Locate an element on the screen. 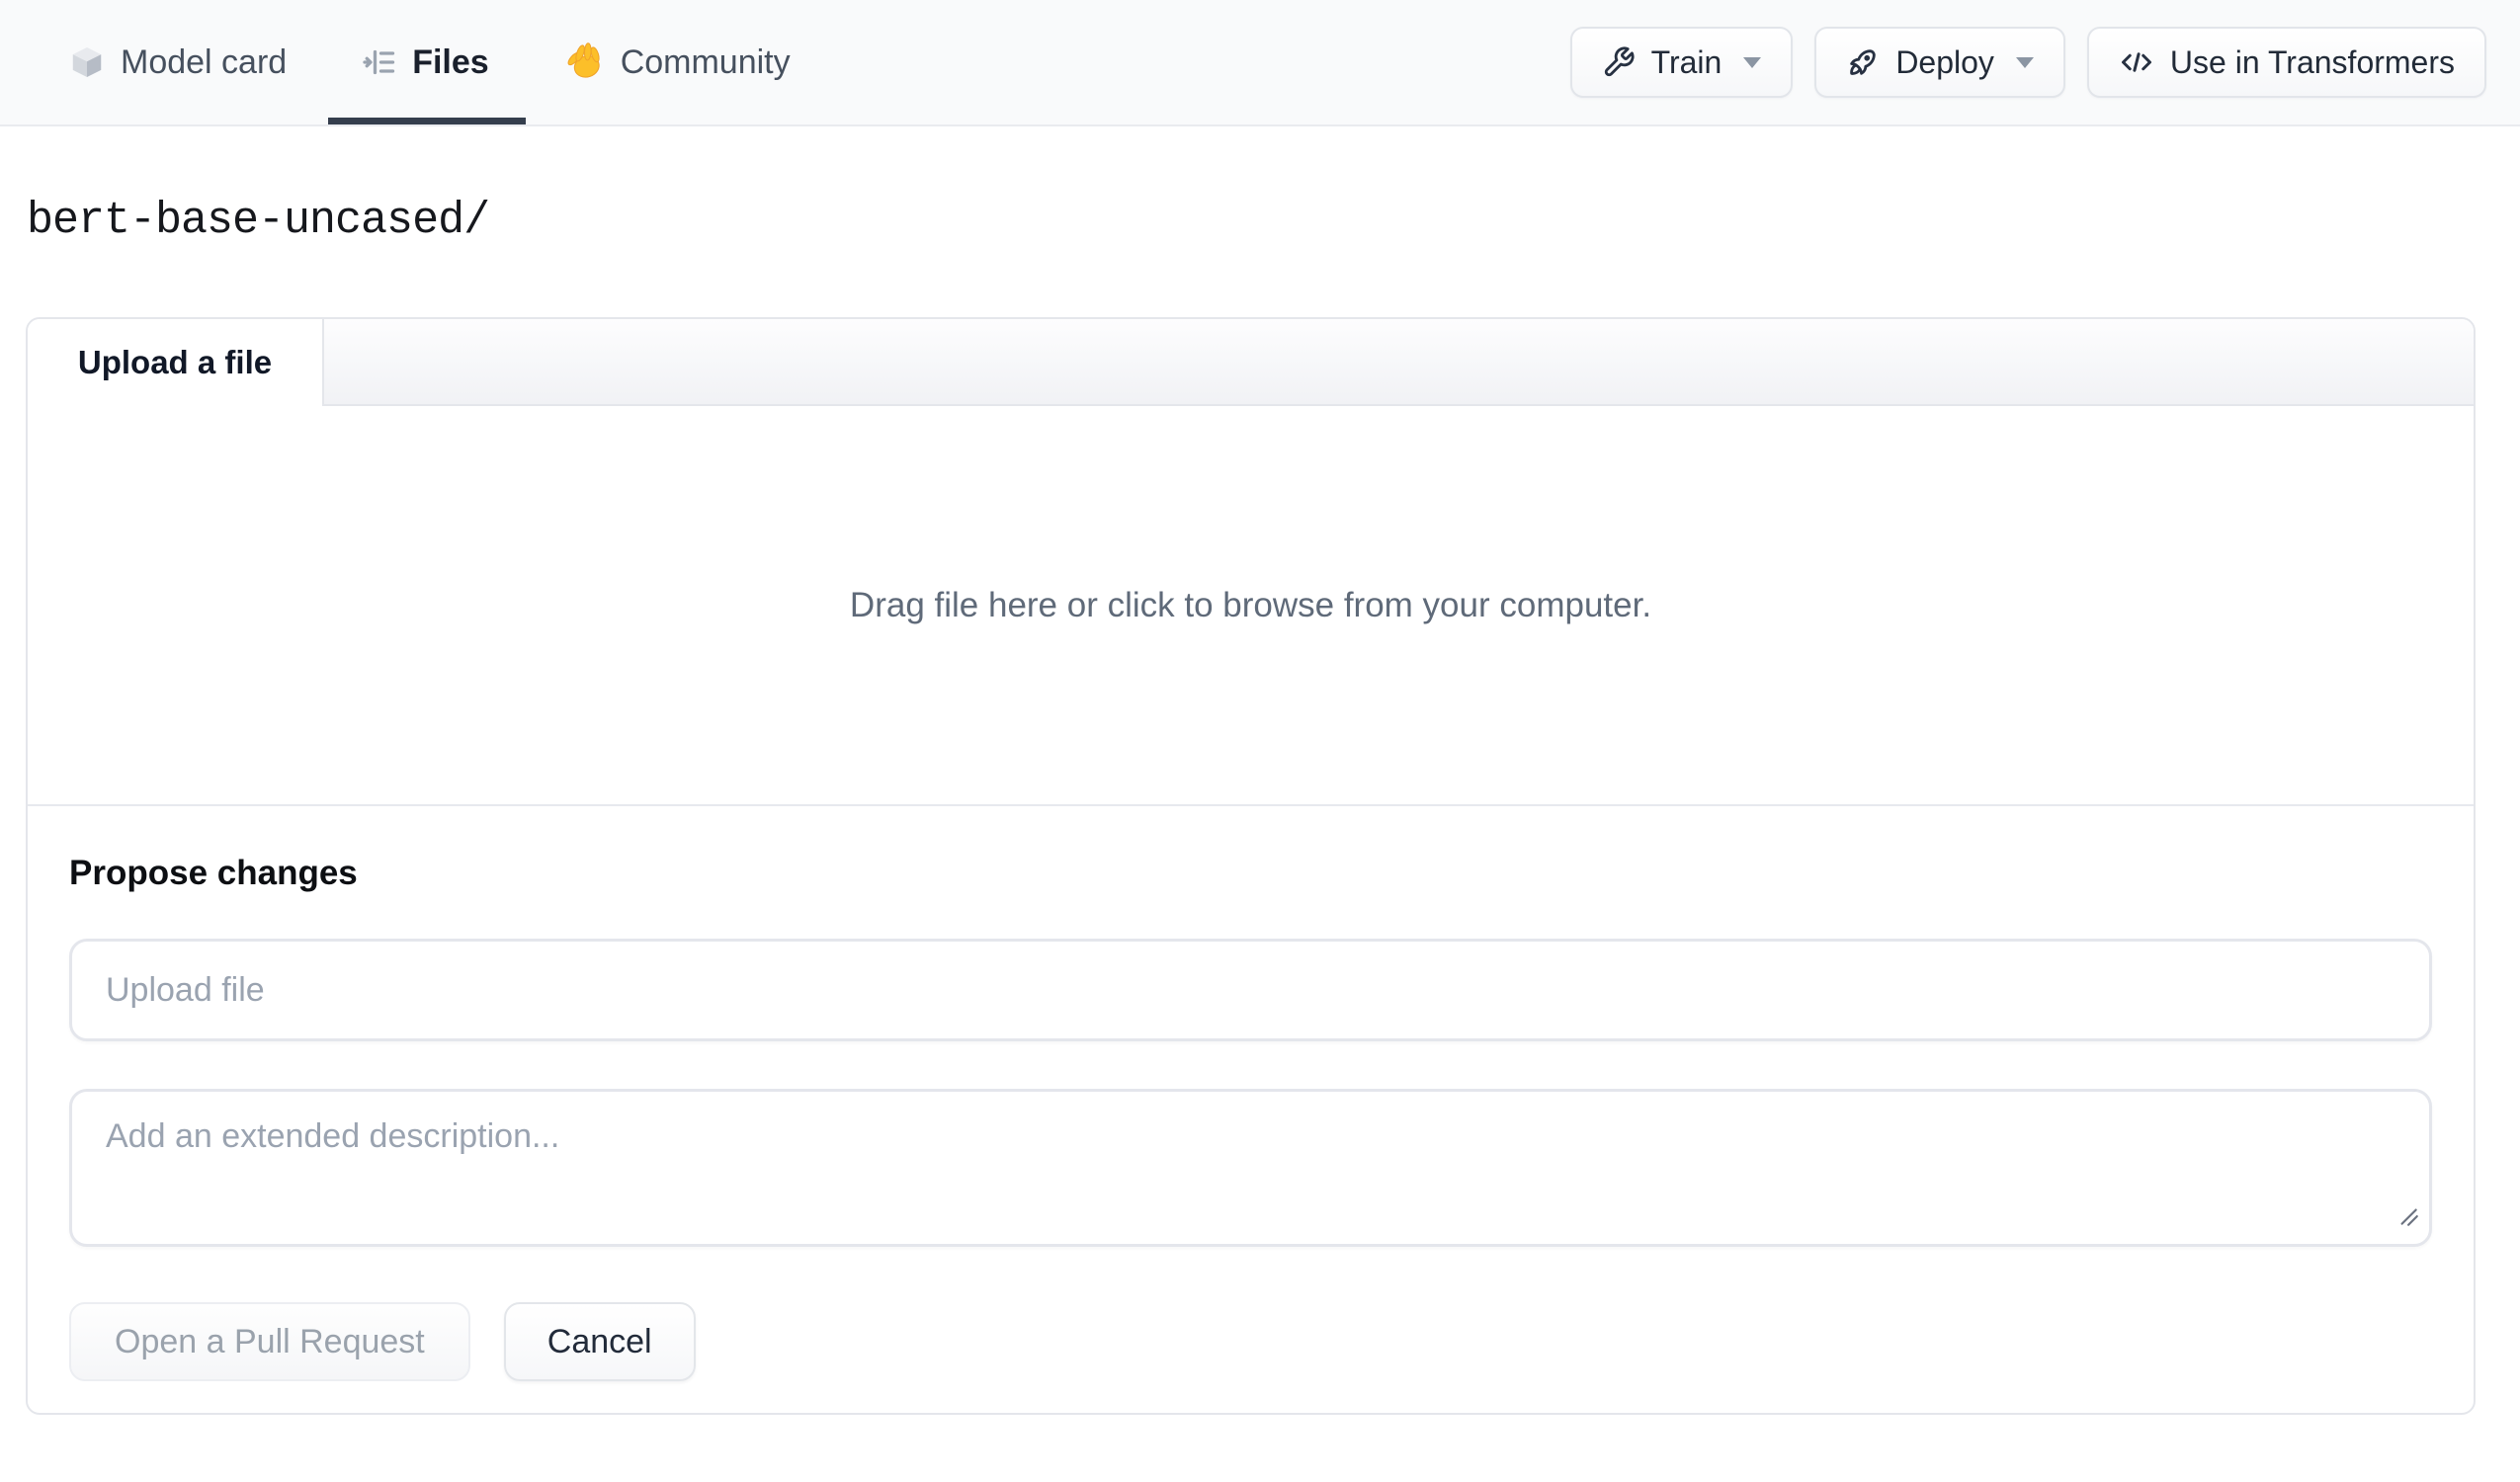  repo-action-buttons: Train Deploy Use in Transformers is located at coordinates (2027, 62).